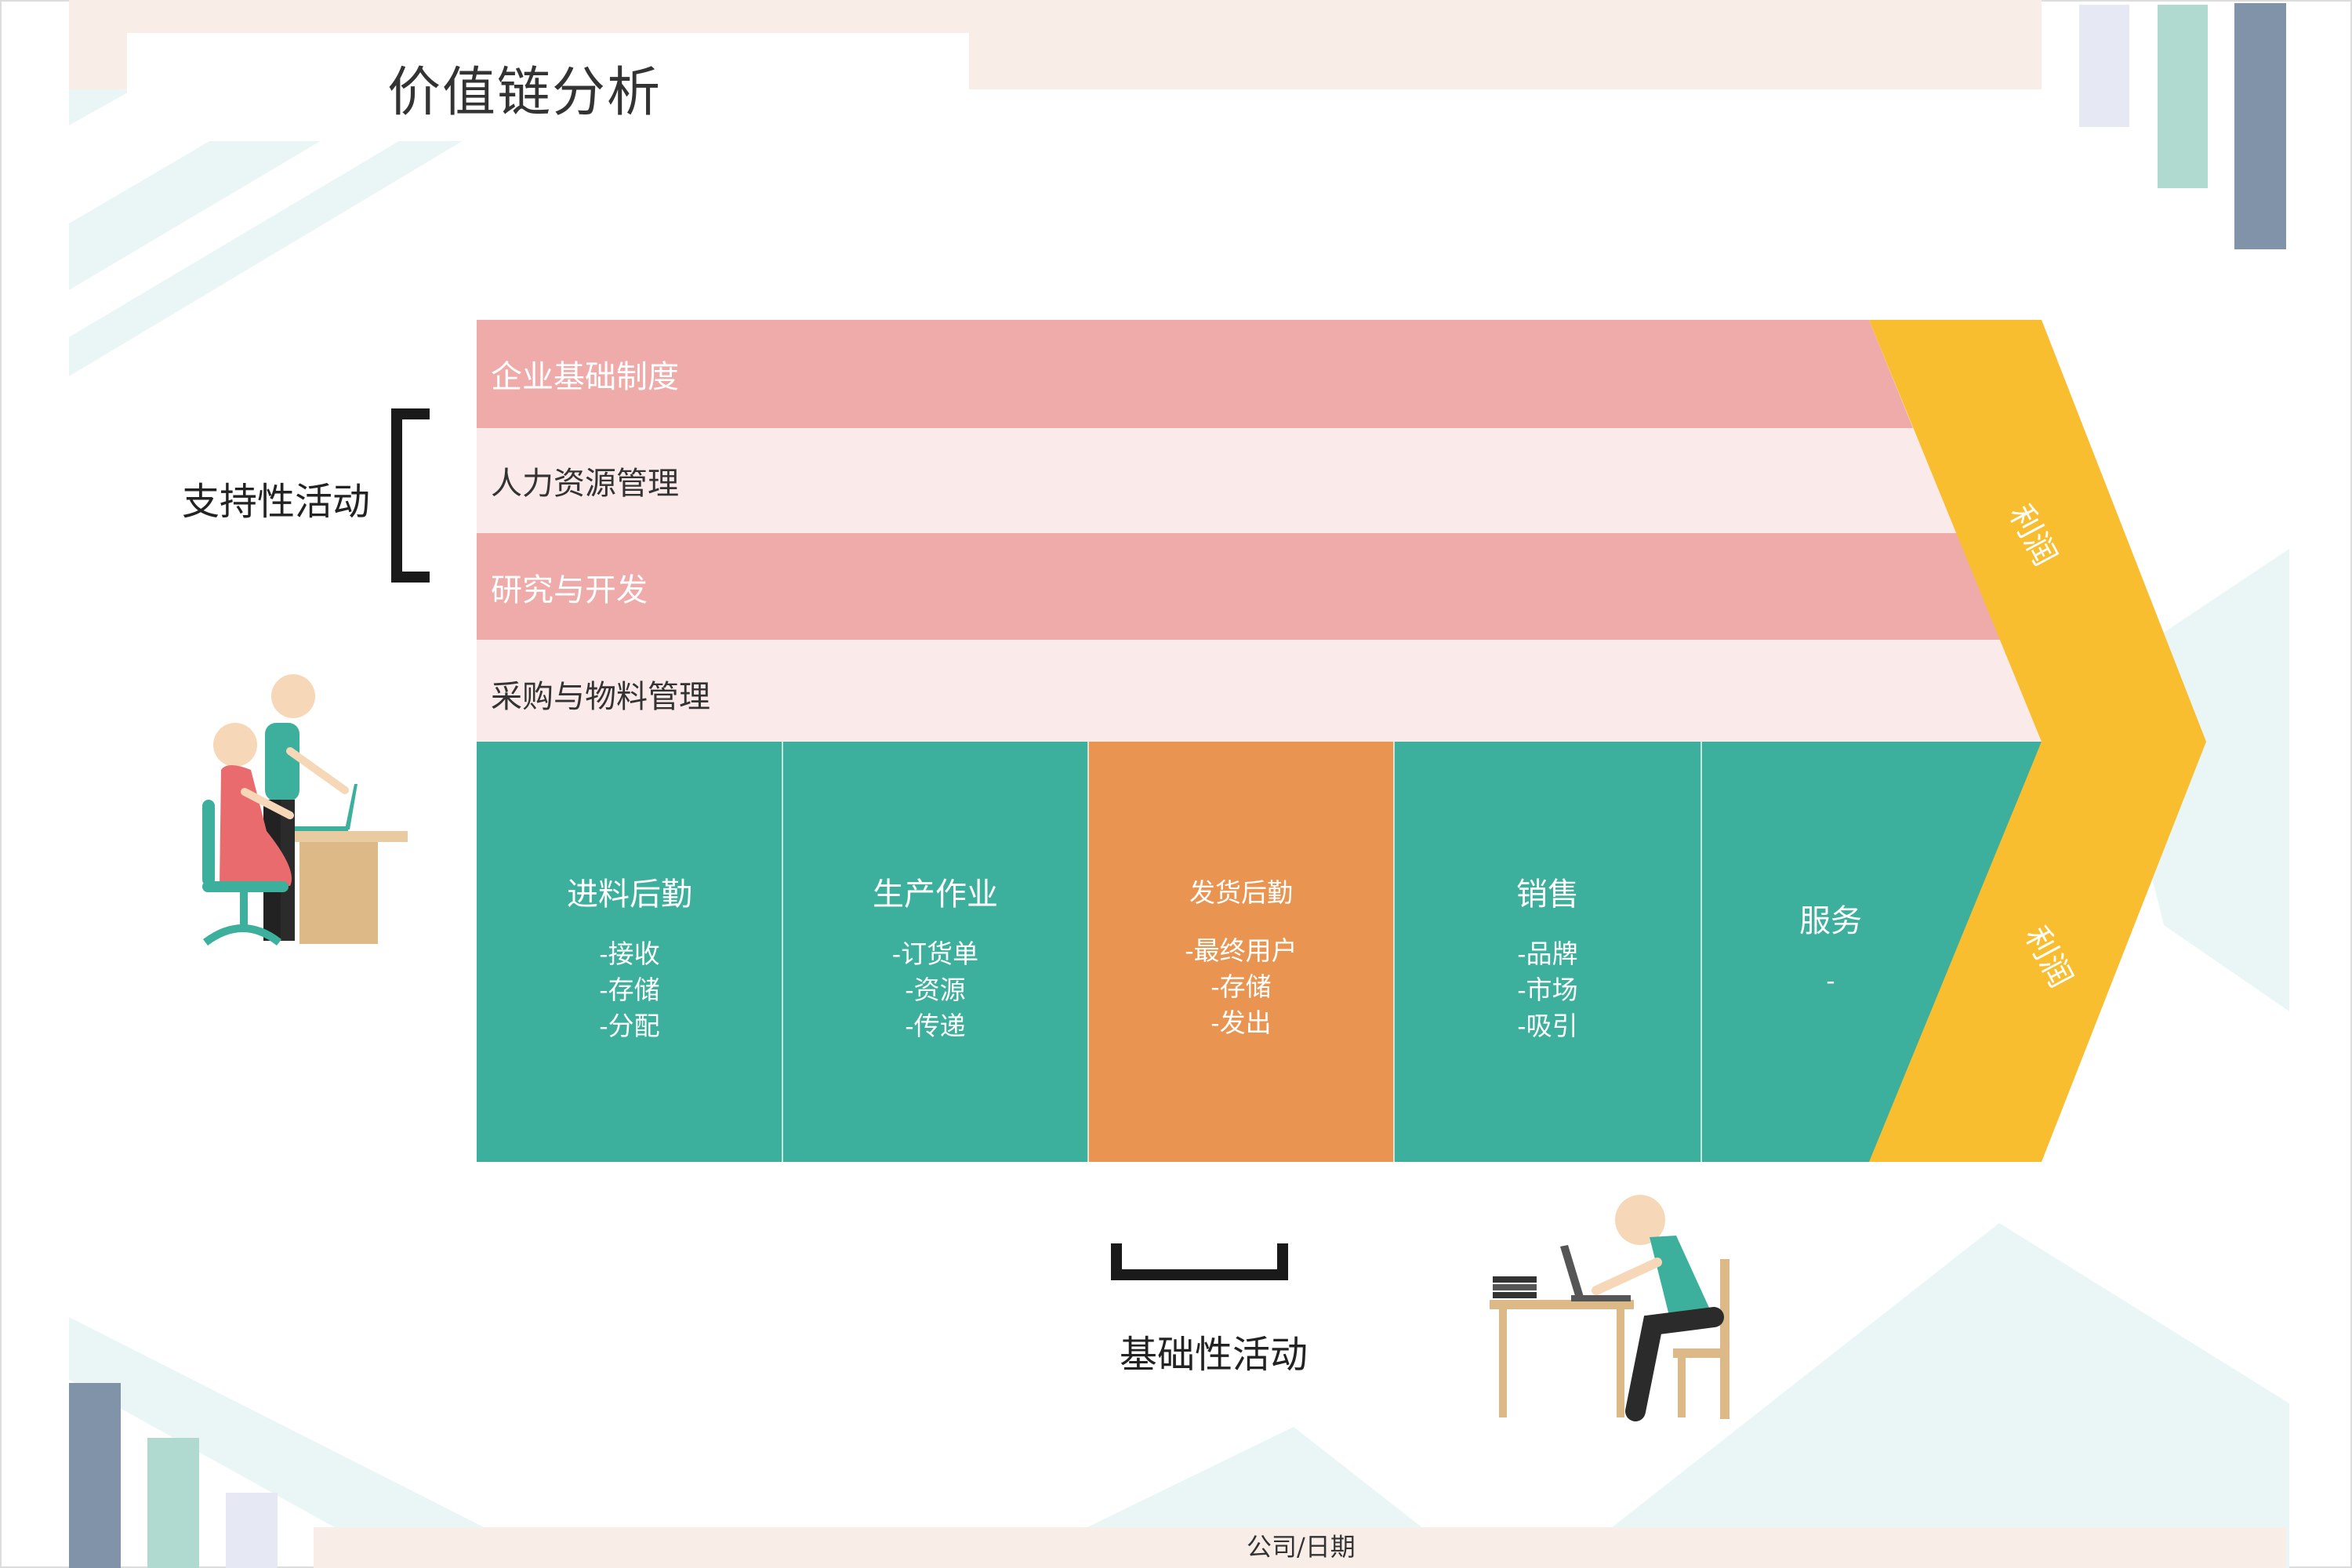 The height and width of the screenshot is (1568, 2352). I want to click on primary-activity-title: 进料后勤, so click(629, 895).